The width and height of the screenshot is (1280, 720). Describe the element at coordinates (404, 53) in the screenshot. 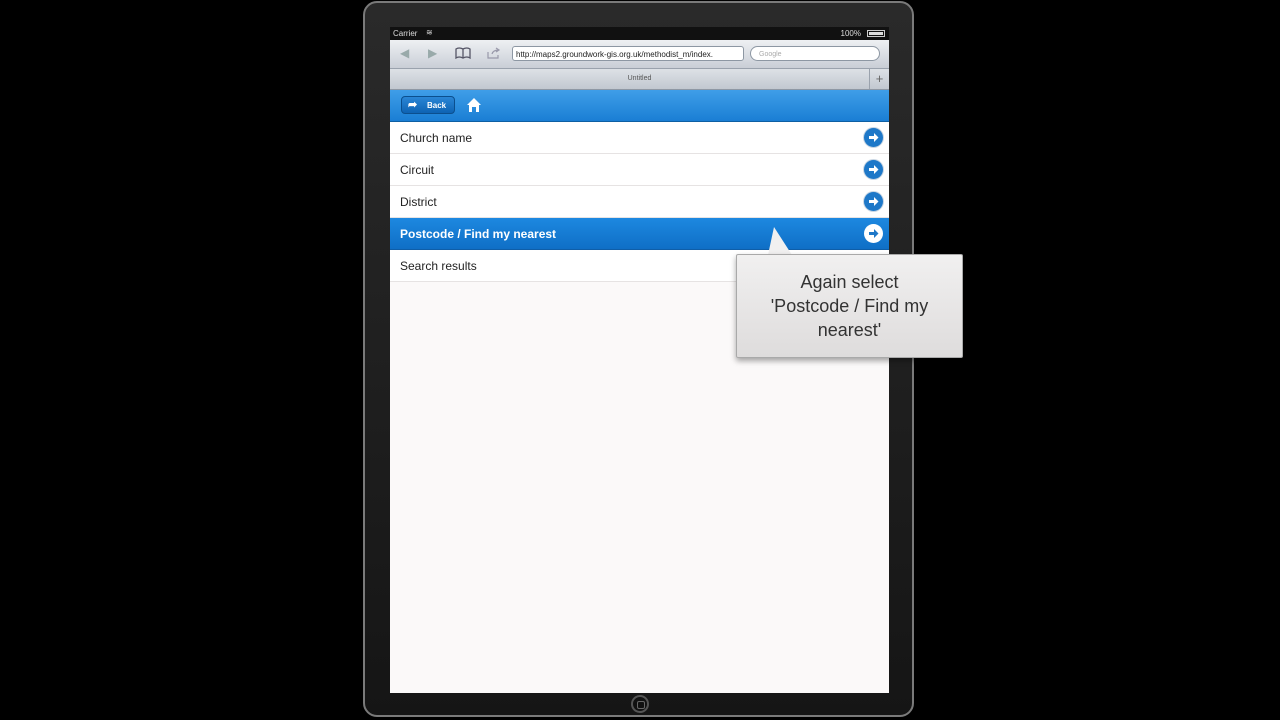

I see `back-arrow-icon: ◀` at that location.